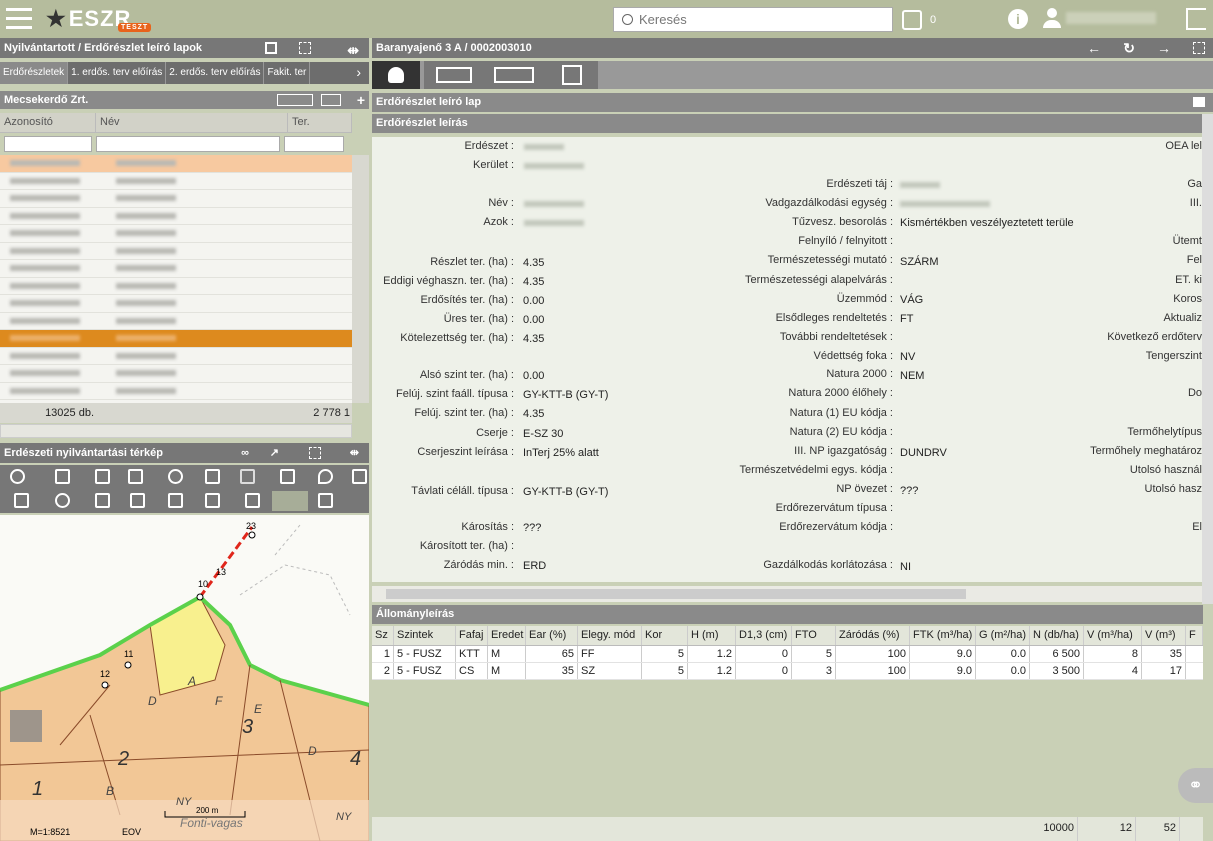 Image resolution: width=1213 pixels, height=841 pixels. What do you see at coordinates (1194, 635) in the screenshot?
I see `th: F` at bounding box center [1194, 635].